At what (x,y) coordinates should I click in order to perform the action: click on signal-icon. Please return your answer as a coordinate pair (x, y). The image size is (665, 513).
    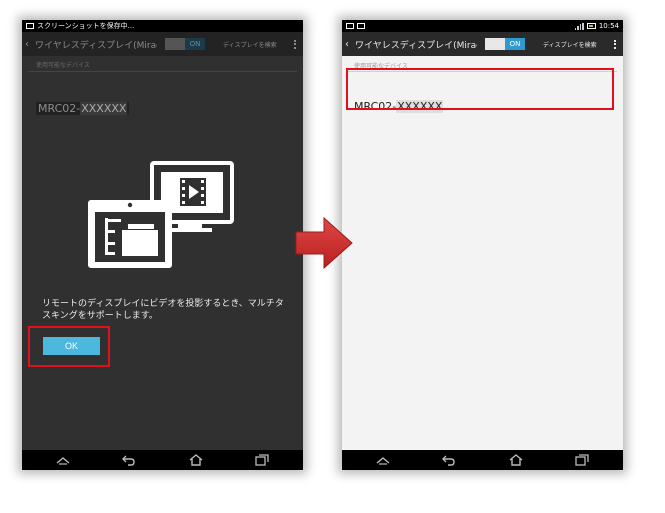
    Looking at the image, I should click on (579, 26).